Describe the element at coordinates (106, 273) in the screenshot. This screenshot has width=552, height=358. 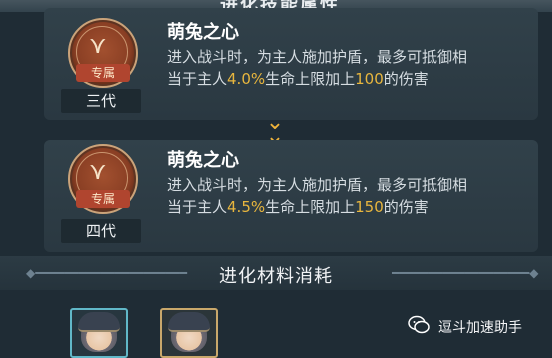
I see `ornament-left-icon: ◆━━━━━━━━━━━━━━━━━━━━━` at that location.